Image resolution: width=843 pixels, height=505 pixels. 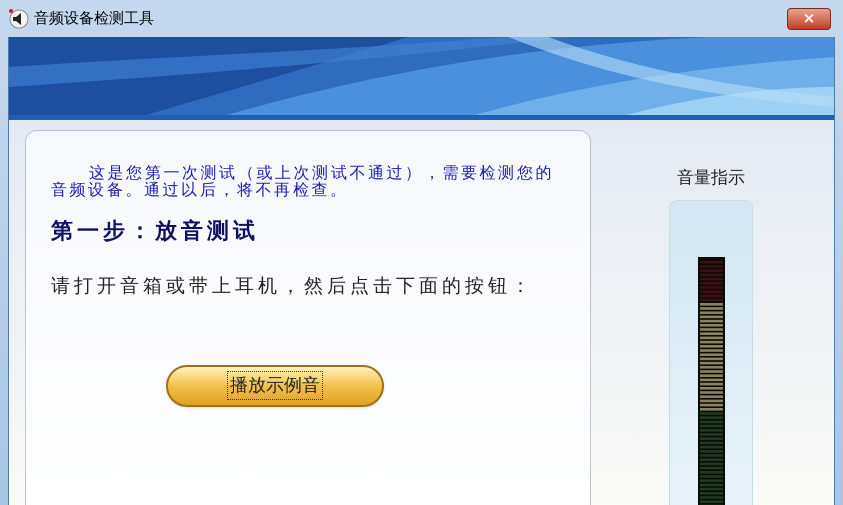 What do you see at coordinates (94, 19) in the screenshot?
I see `window-title: 音频设备检测工具` at bounding box center [94, 19].